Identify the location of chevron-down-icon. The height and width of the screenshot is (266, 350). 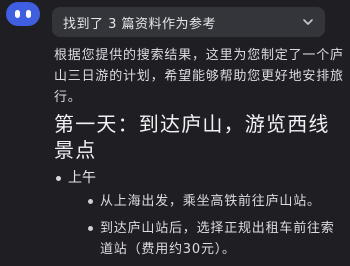
(308, 22).